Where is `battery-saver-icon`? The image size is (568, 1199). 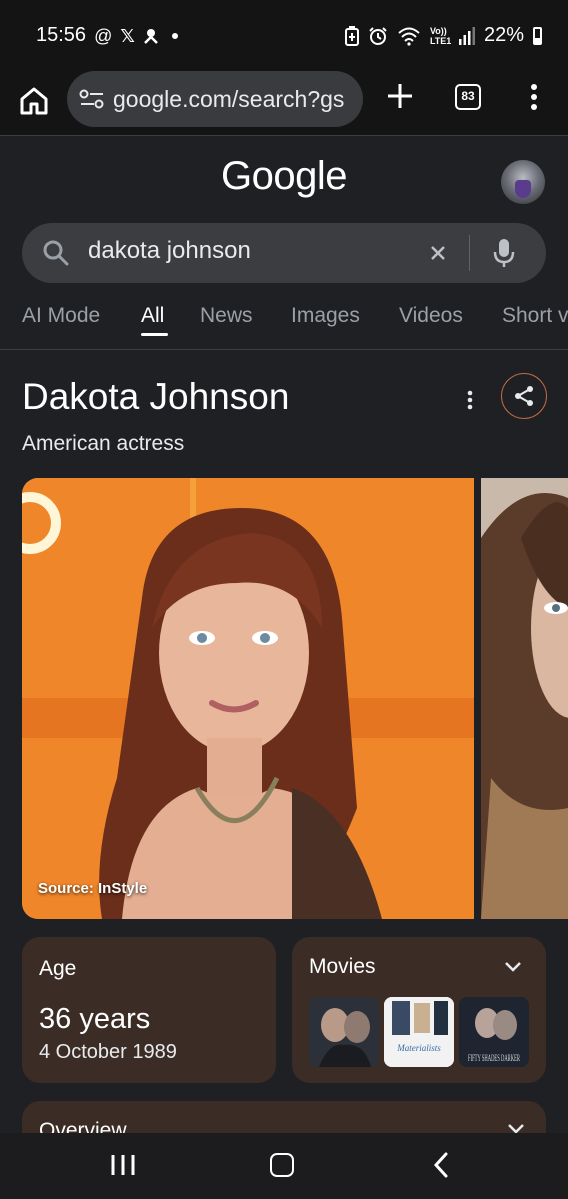 battery-saver-icon is located at coordinates (351, 35).